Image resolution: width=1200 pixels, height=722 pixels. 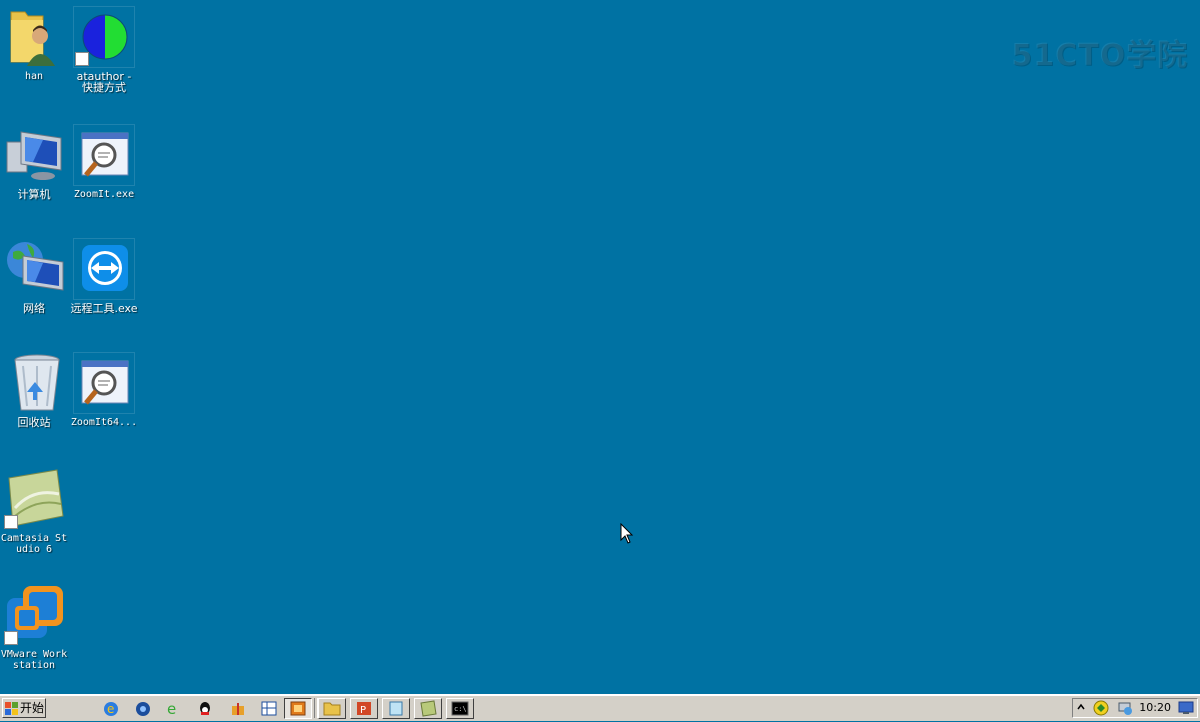 I want to click on computer-icon, so click(x=34, y=155).